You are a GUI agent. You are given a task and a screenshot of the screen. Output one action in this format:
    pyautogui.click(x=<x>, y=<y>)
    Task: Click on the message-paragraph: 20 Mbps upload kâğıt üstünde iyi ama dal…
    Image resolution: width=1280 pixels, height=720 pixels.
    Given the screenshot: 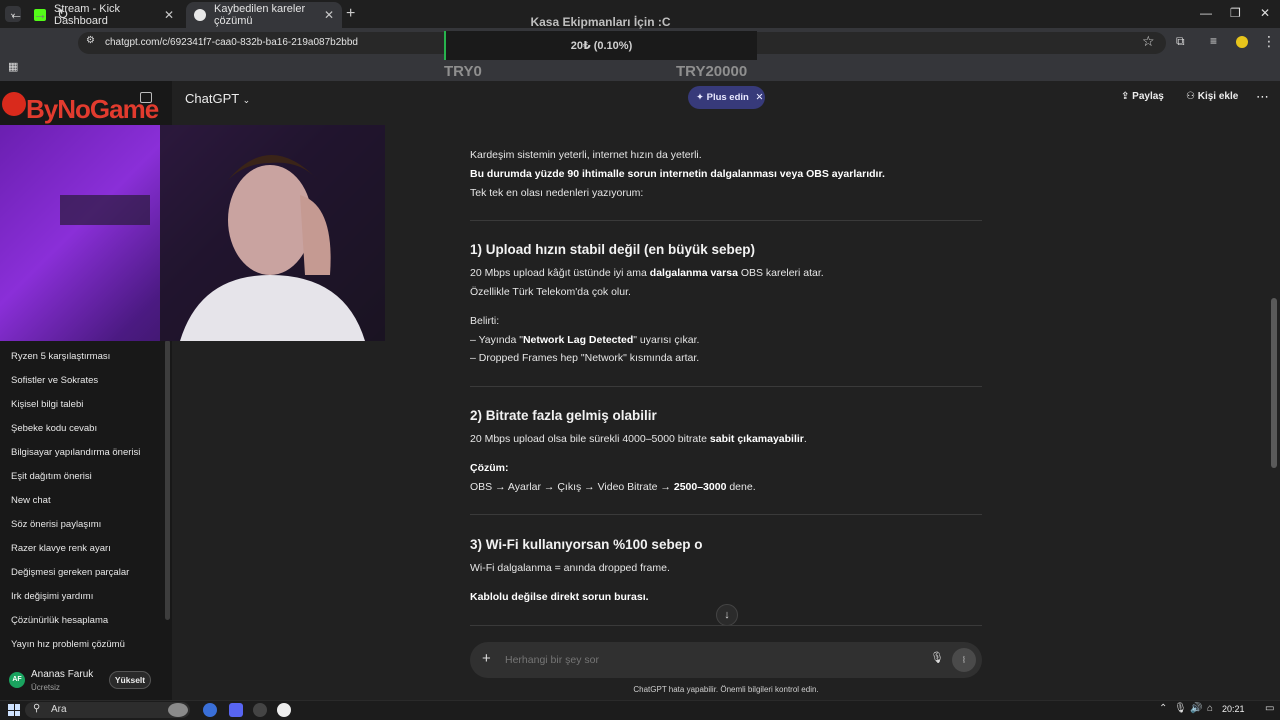 What is the action you would take?
    pyautogui.click(x=647, y=273)
    